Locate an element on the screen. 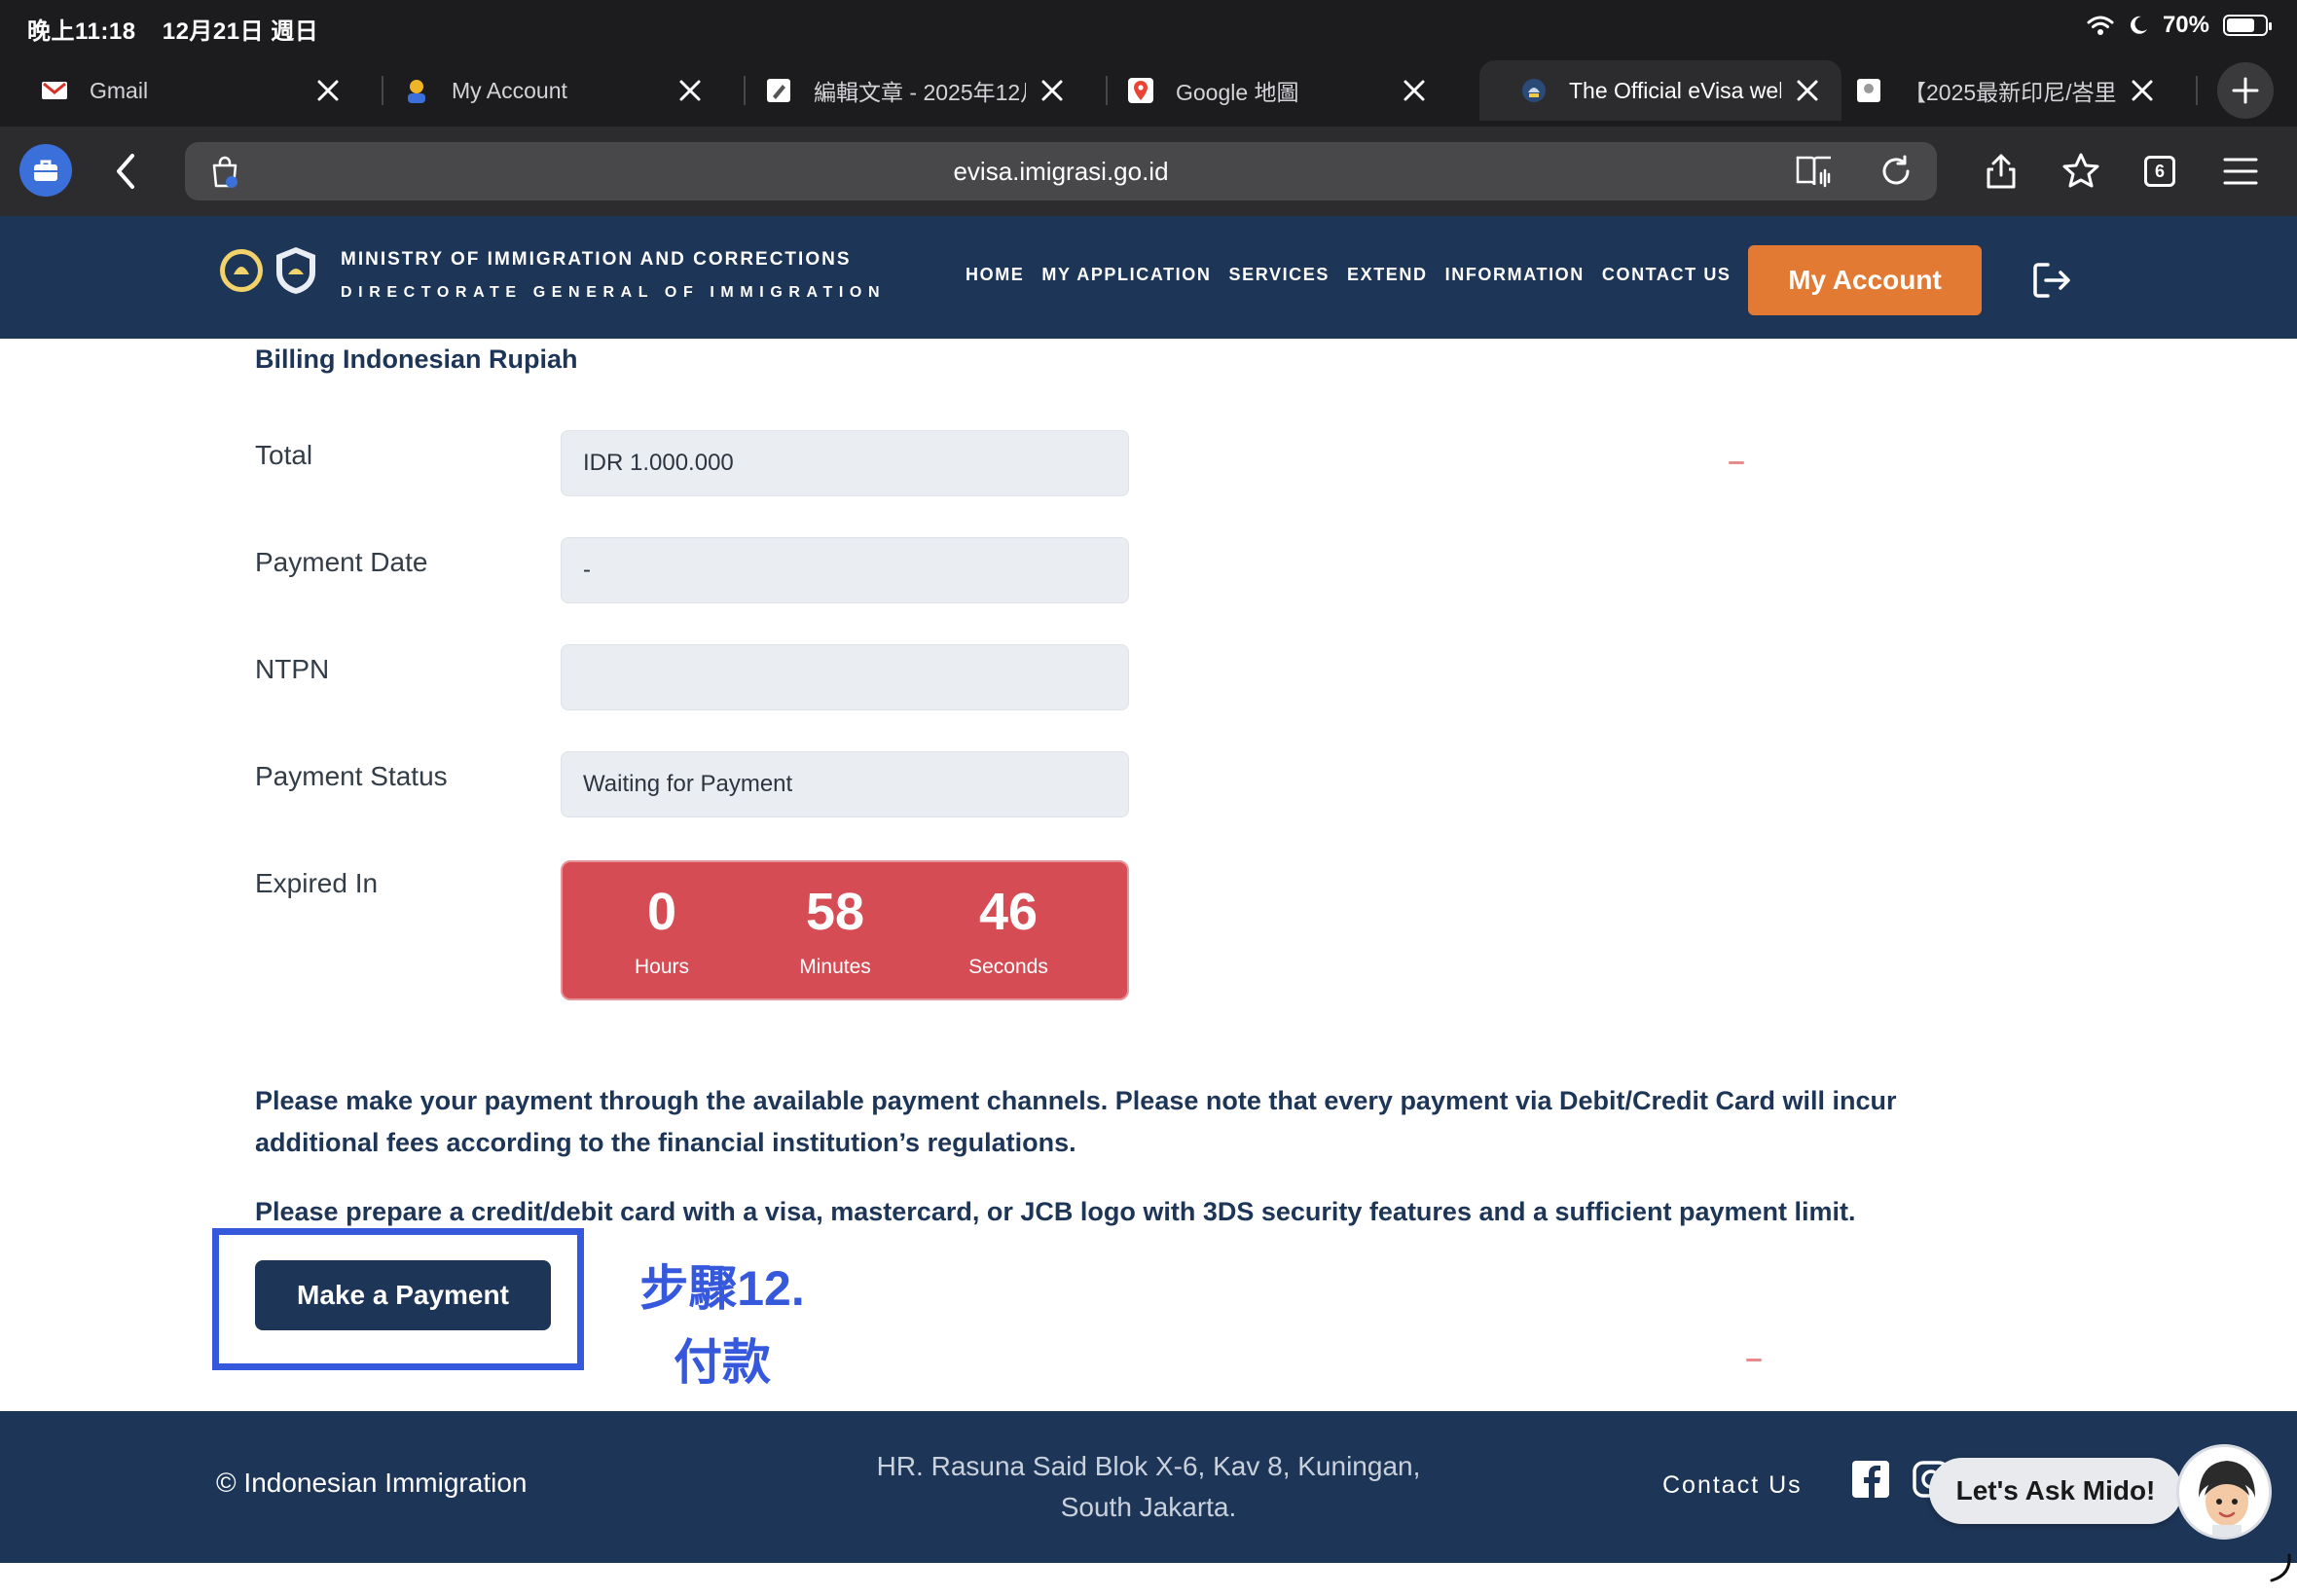 This screenshot has height=1596, width=2297. payment-date-label: Payment Date is located at coordinates (341, 562).